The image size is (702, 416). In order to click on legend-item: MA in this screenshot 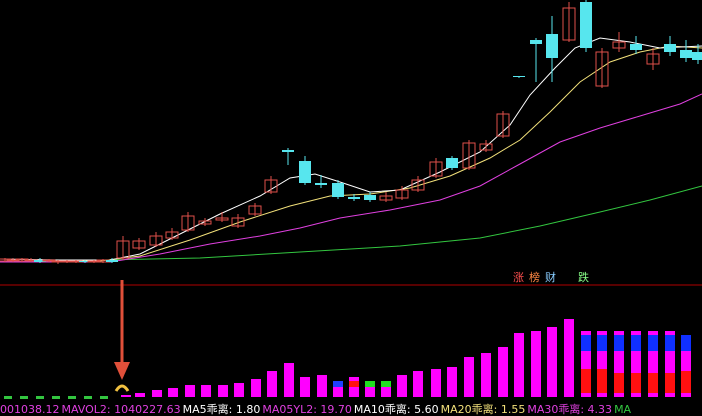, I will do `click(623, 409)`.